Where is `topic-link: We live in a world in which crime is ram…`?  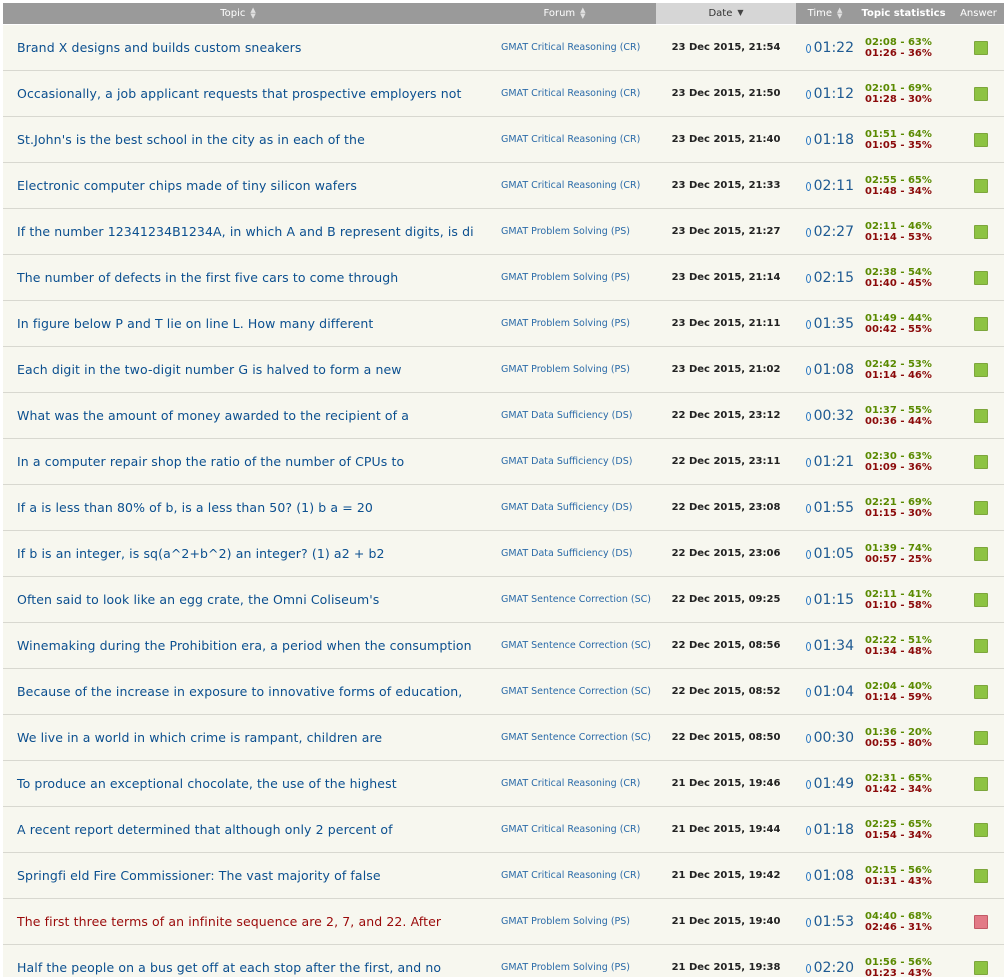 topic-link: We live in a world in which crime is ram… is located at coordinates (238, 737).